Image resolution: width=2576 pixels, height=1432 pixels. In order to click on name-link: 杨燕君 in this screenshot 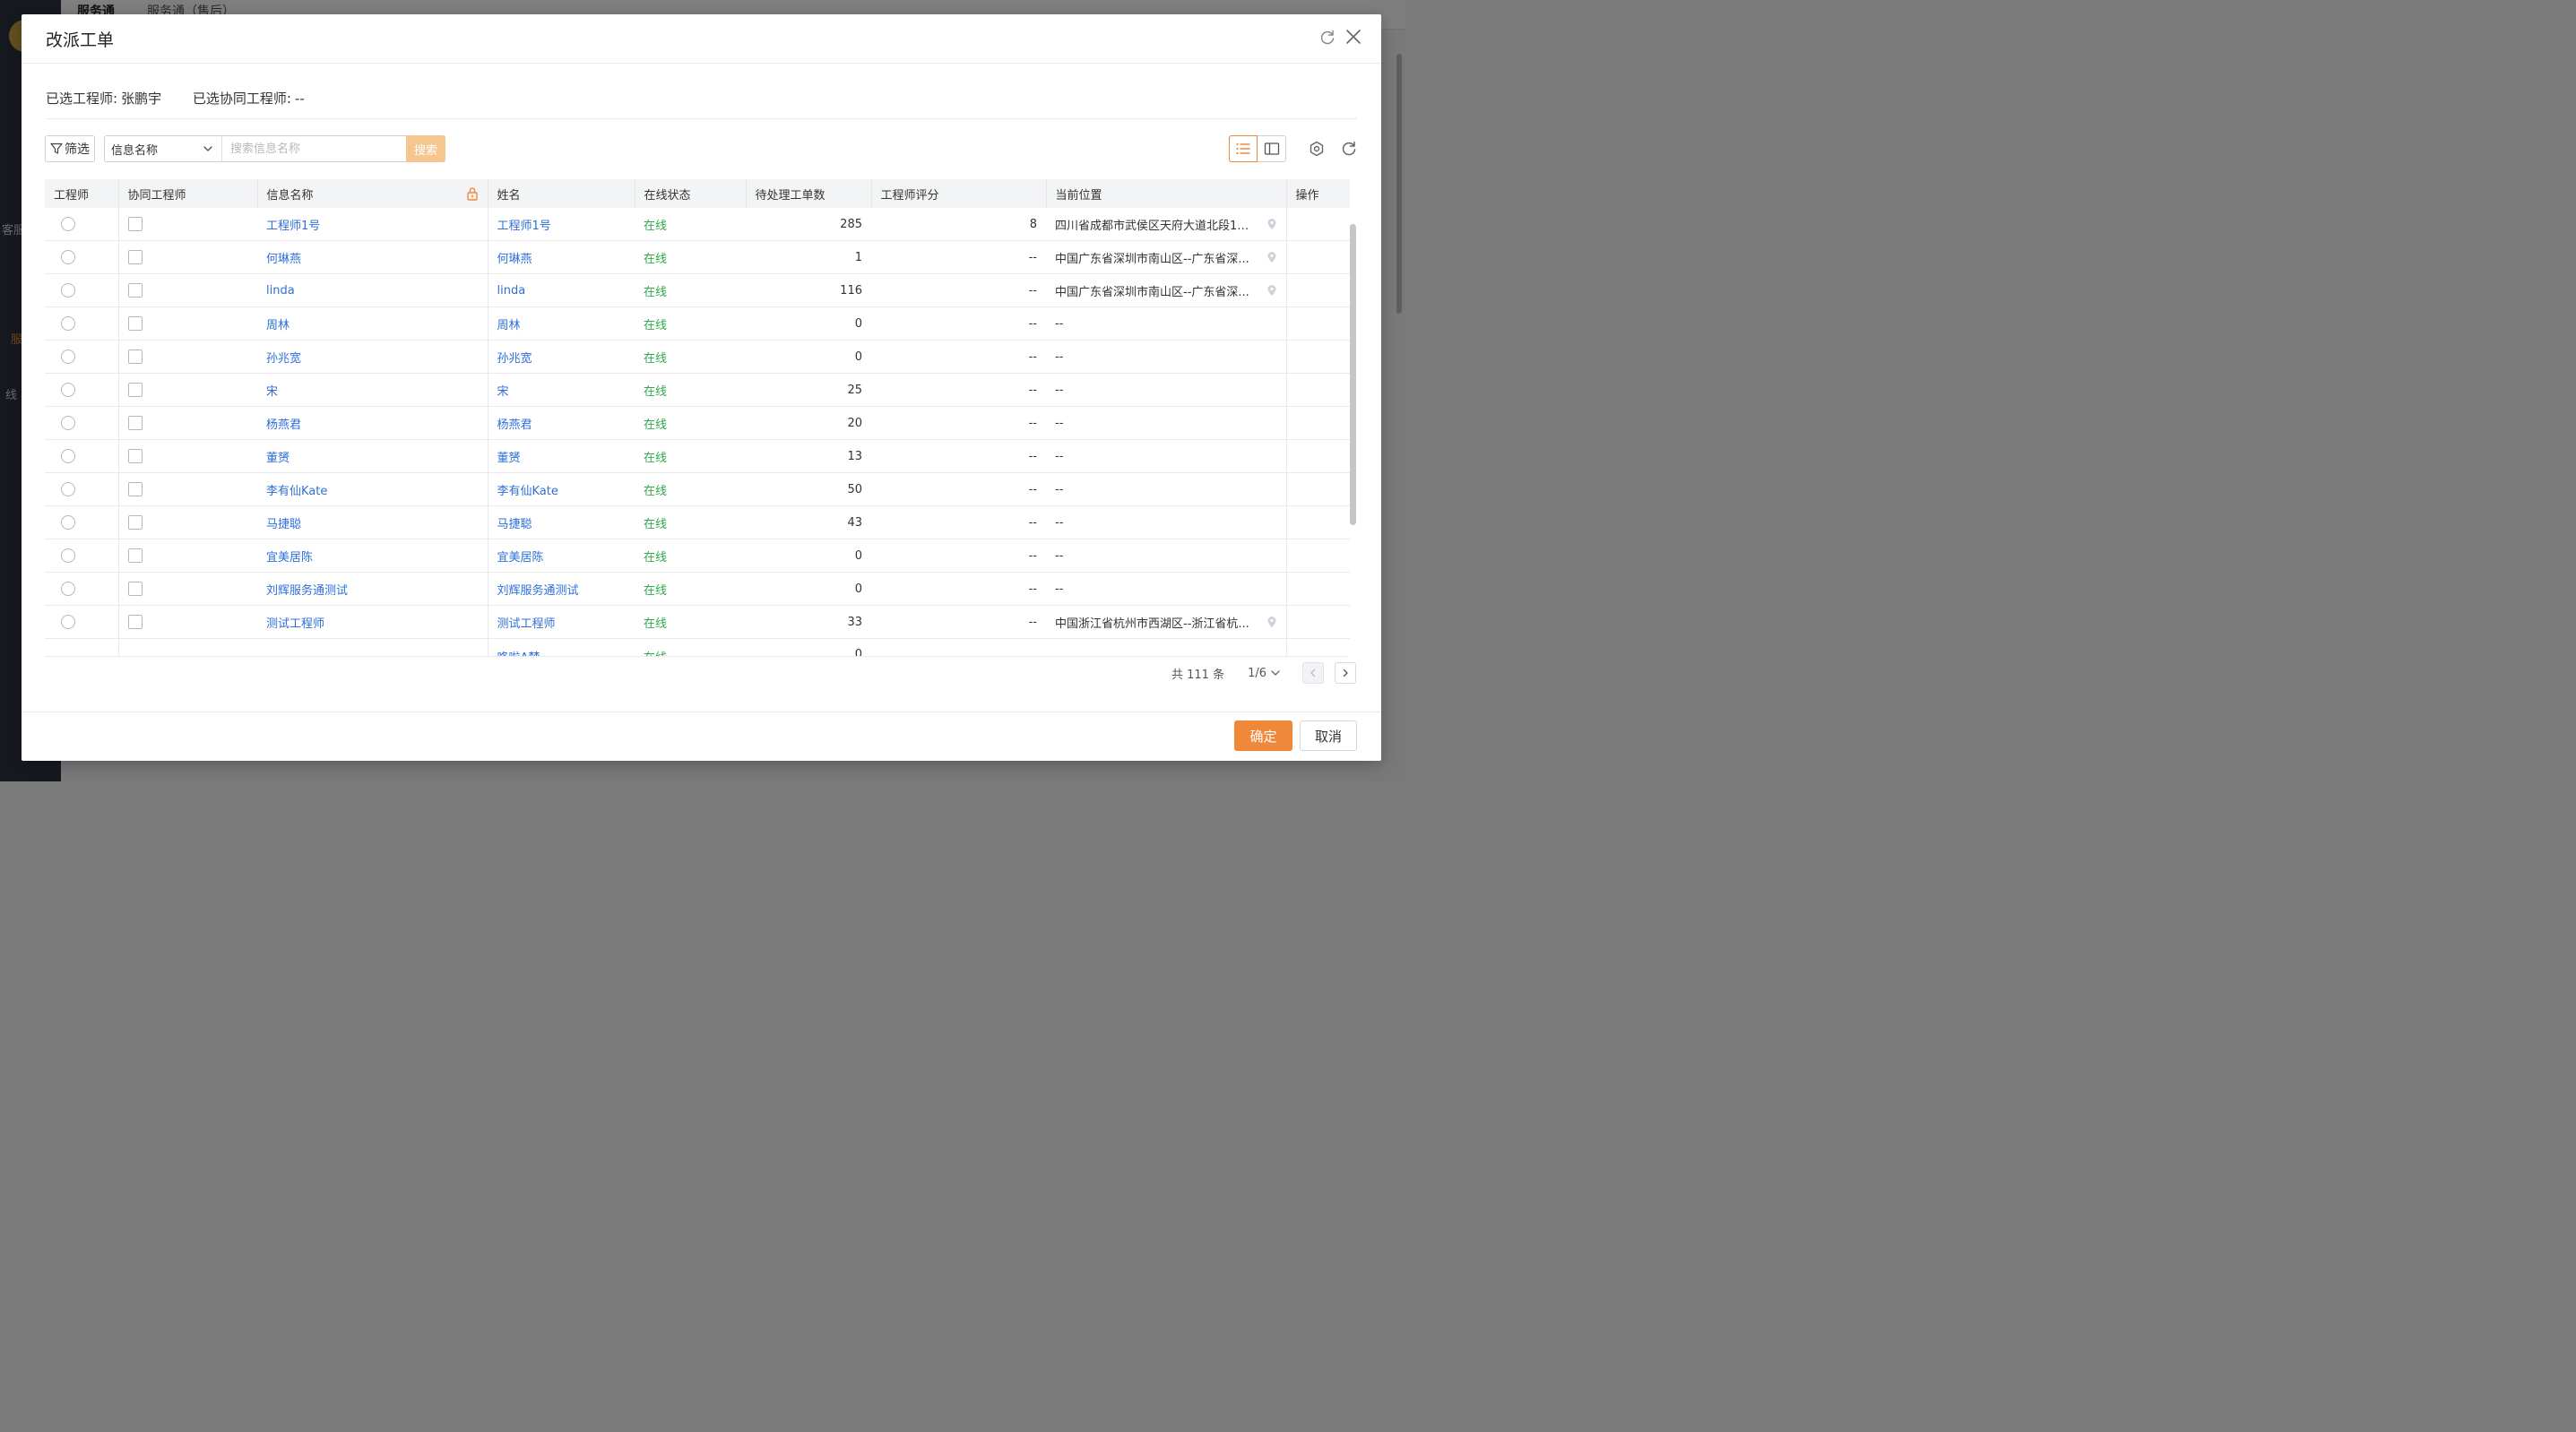, I will do `click(514, 425)`.